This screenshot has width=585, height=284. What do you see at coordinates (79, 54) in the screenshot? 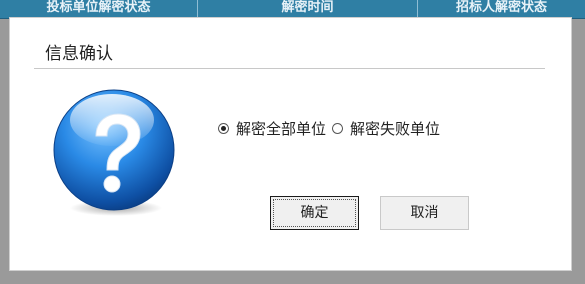
I see `dialog-title: 信息确认` at bounding box center [79, 54].